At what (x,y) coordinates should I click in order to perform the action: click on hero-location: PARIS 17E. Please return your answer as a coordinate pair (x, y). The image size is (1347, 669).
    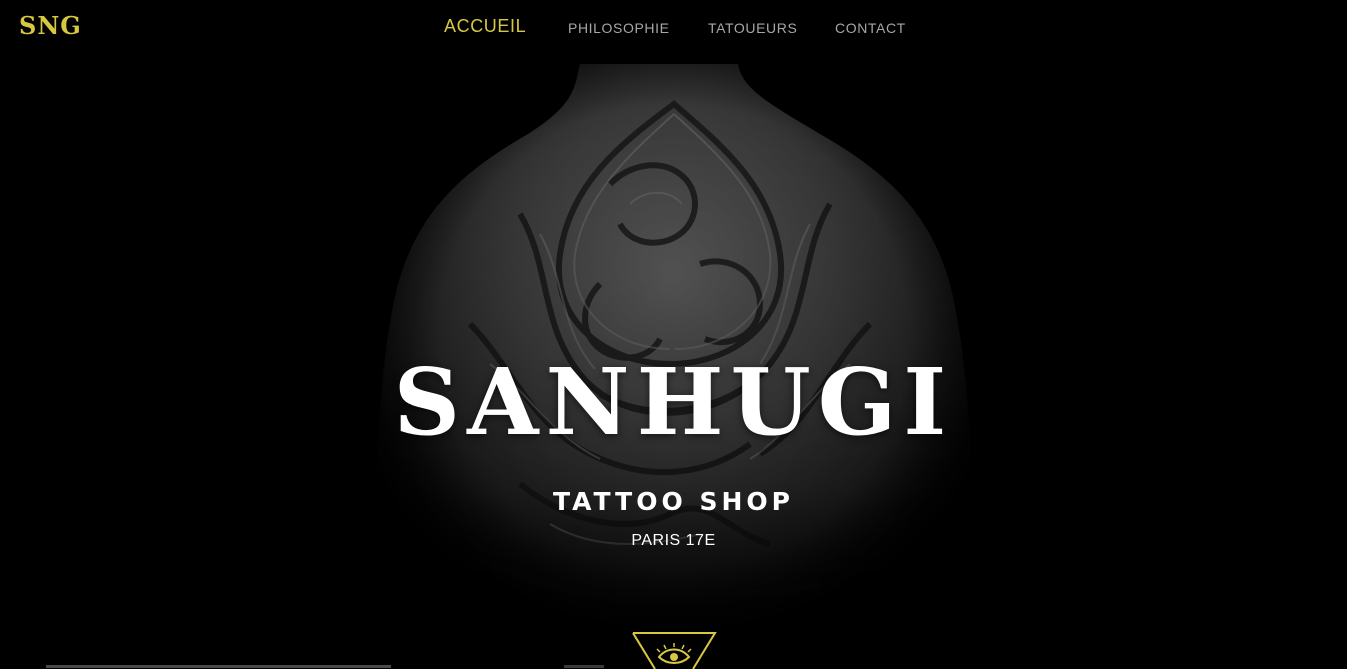
    Looking at the image, I should click on (673, 540).